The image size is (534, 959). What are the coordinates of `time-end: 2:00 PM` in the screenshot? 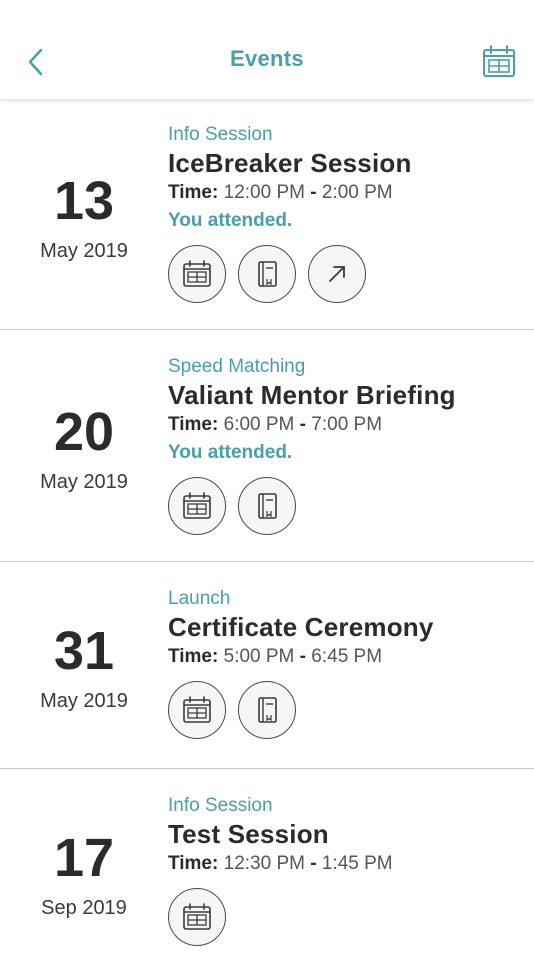 It's located at (357, 192).